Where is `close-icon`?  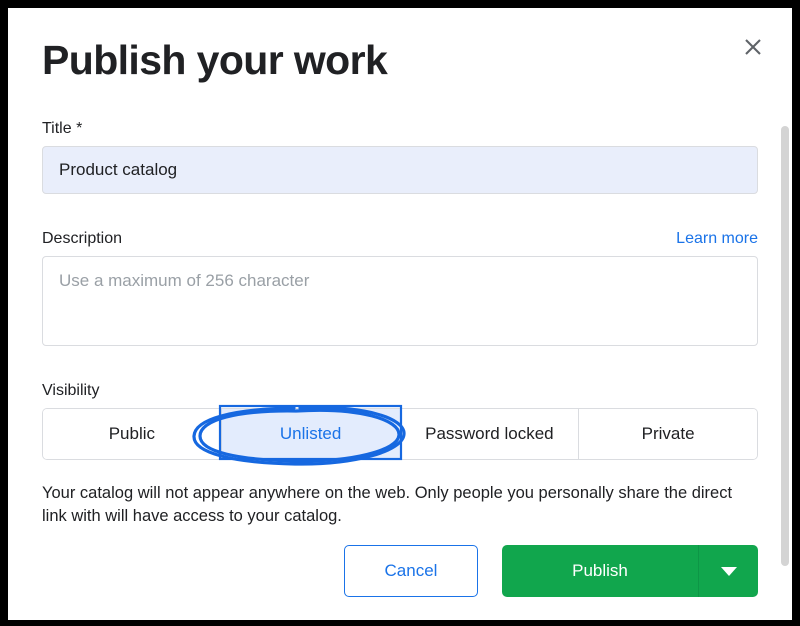 close-icon is located at coordinates (753, 47).